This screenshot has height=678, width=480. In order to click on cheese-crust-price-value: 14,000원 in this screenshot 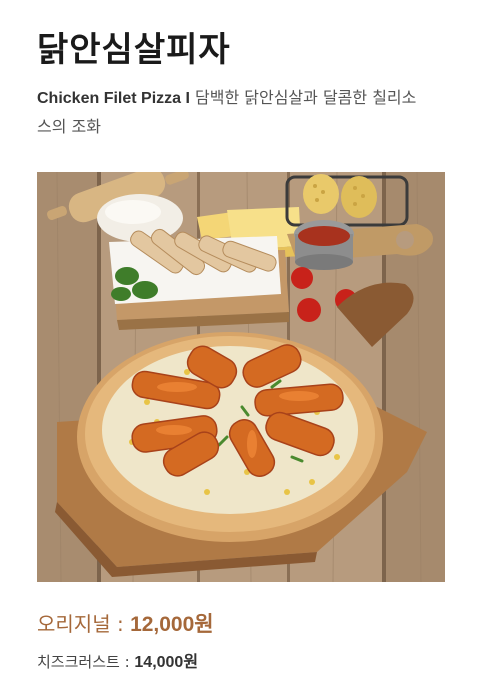, I will do `click(166, 662)`.